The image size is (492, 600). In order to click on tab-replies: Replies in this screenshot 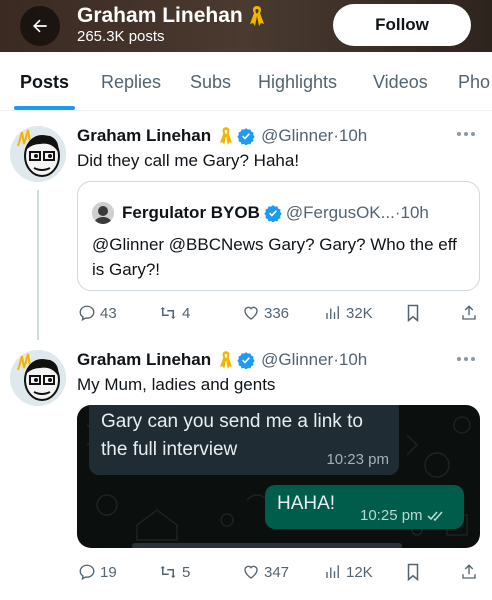, I will do `click(131, 82)`.